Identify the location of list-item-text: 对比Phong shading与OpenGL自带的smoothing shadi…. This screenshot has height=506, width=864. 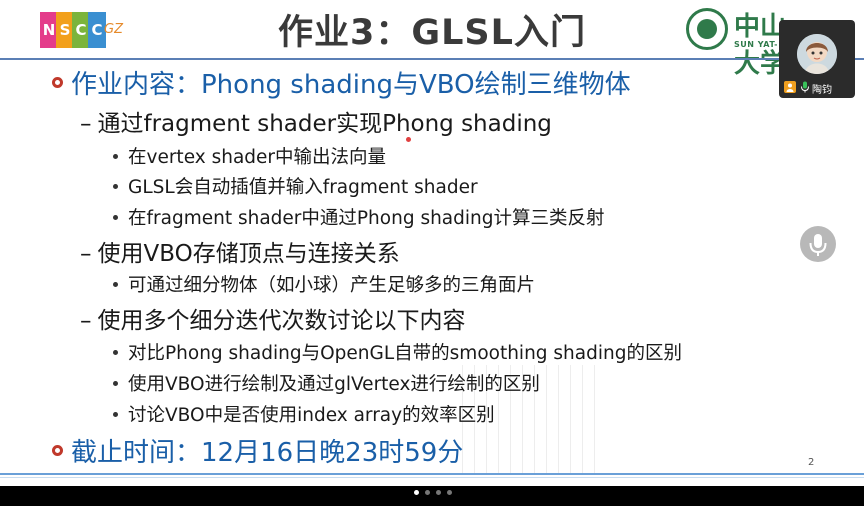
(405, 353).